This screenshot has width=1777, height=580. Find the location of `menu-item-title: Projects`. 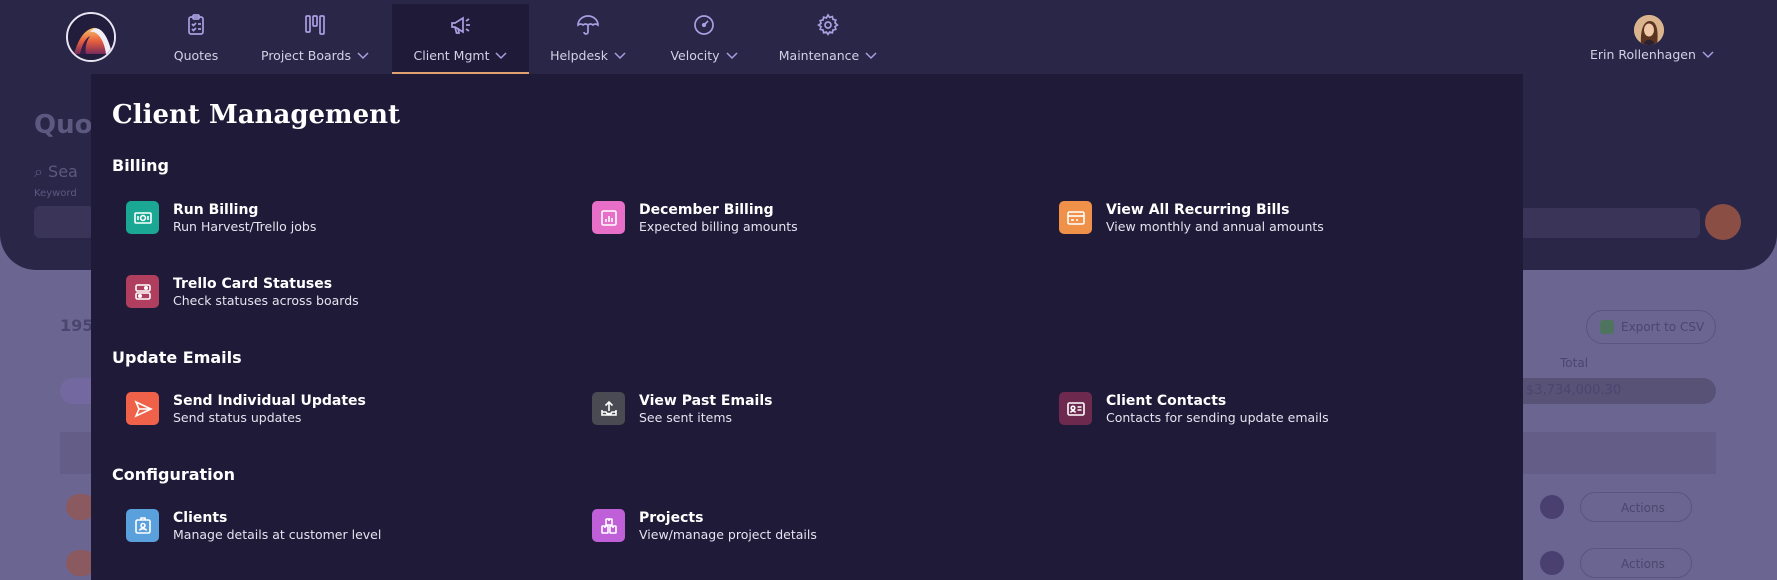

menu-item-title: Projects is located at coordinates (671, 518).